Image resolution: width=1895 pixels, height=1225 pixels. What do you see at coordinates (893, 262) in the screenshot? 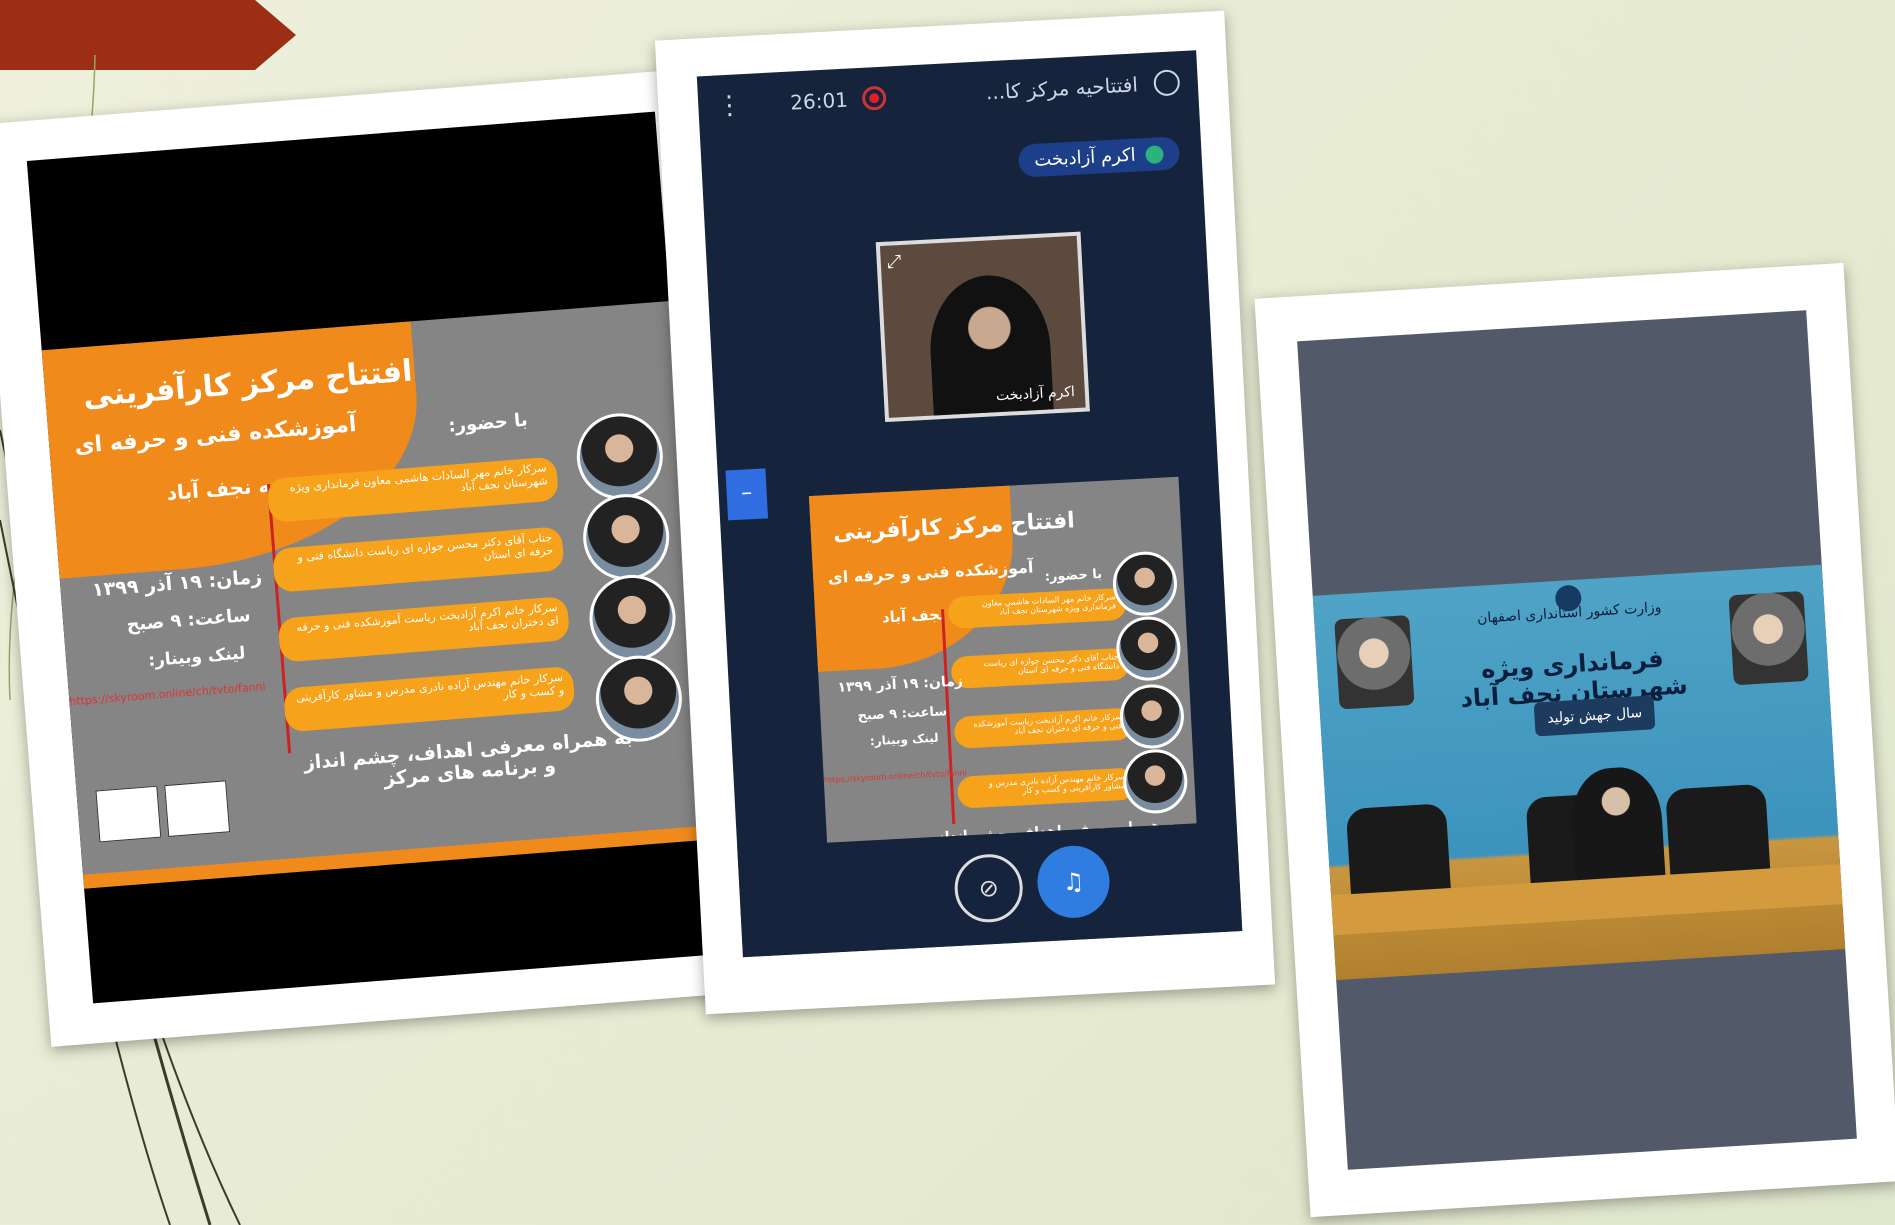
I see `expand-icon: ⤢` at bounding box center [893, 262].